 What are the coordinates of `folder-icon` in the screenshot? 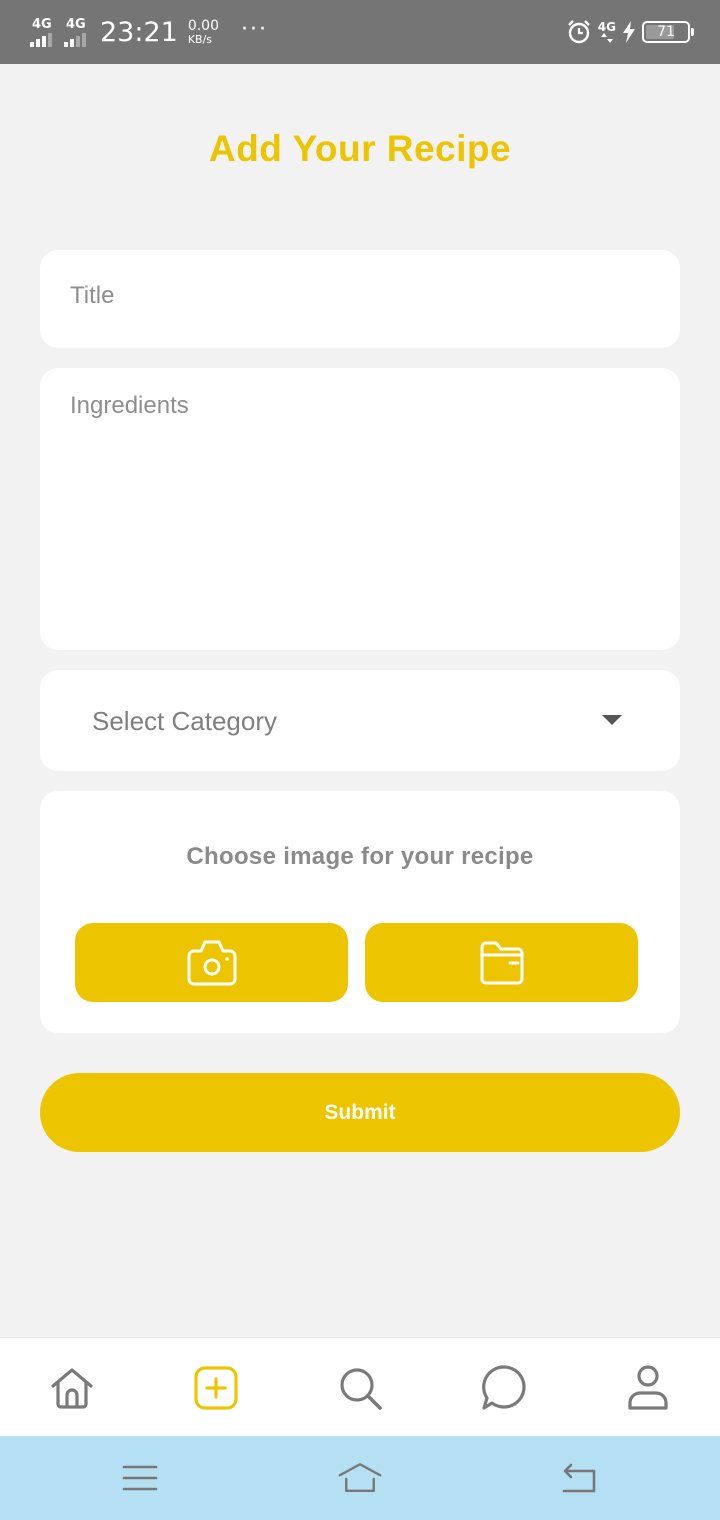 It's located at (501, 962).